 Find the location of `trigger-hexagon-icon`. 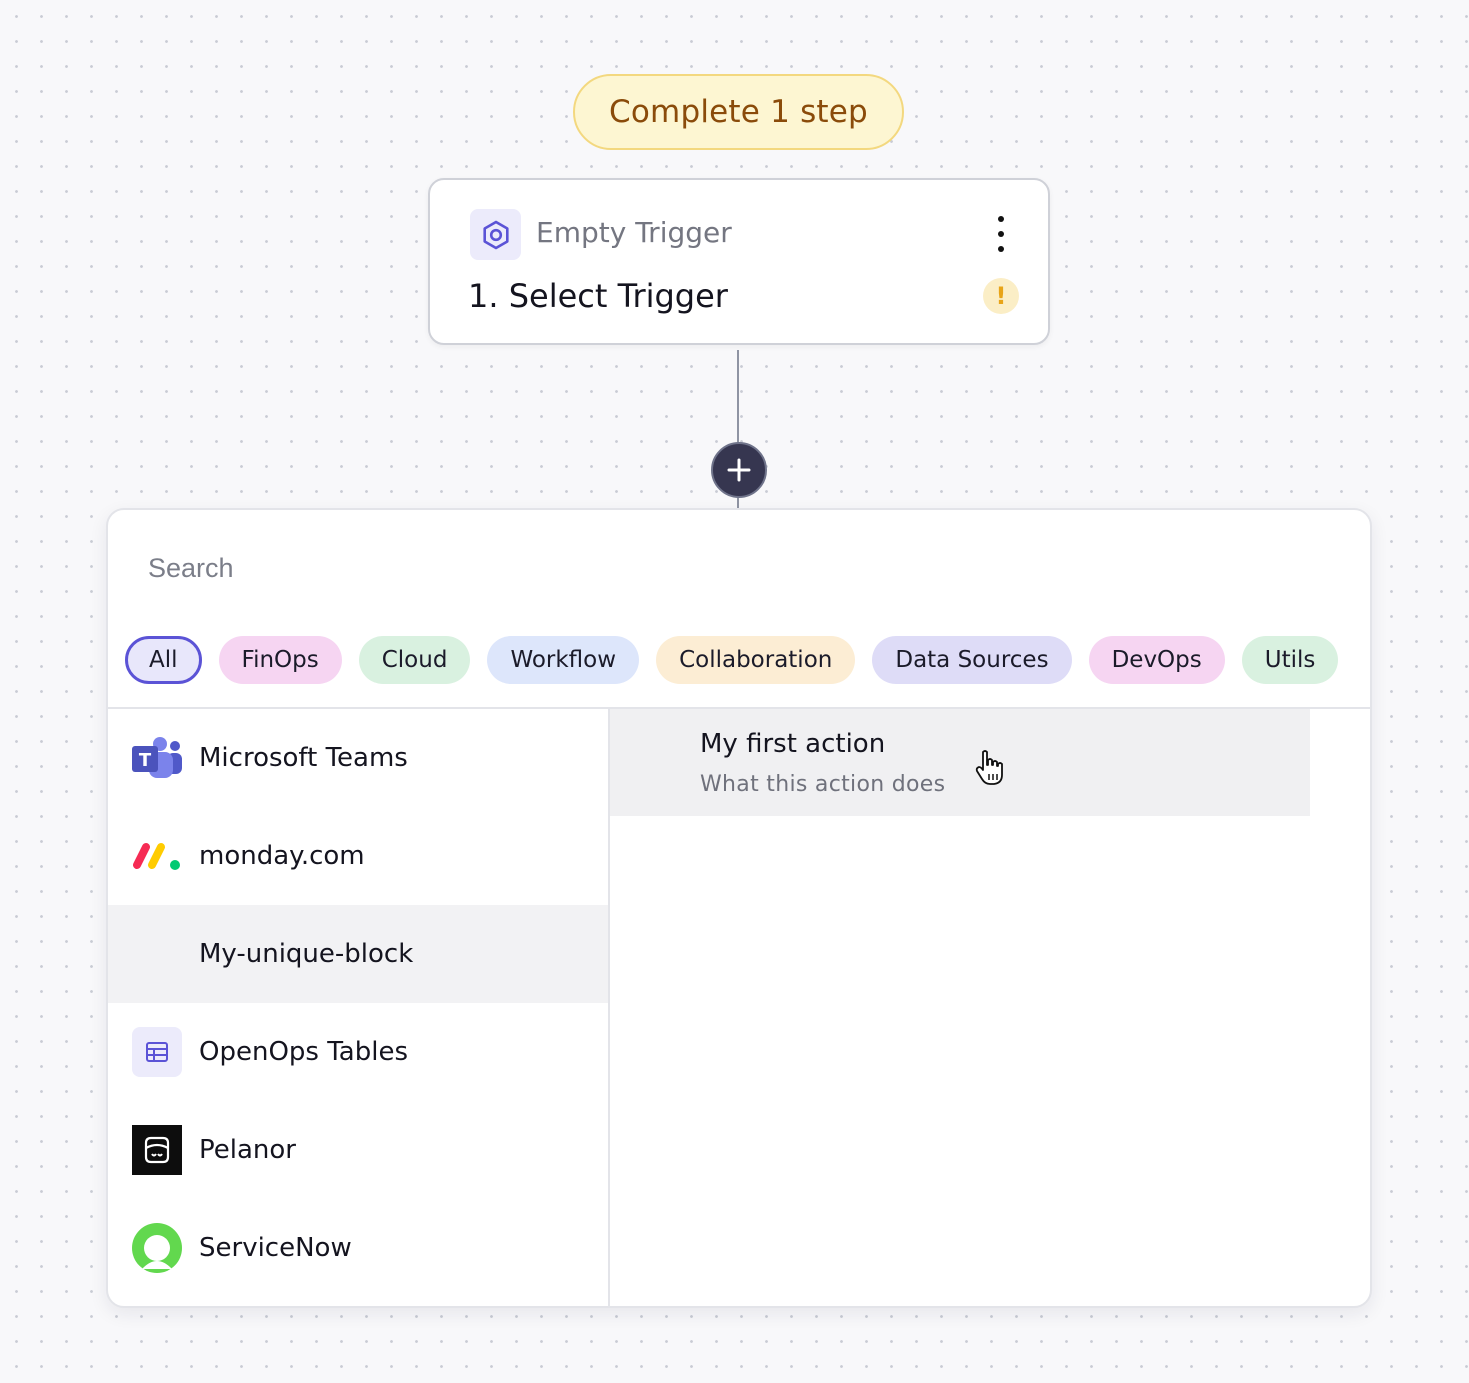

trigger-hexagon-icon is located at coordinates (495, 234).